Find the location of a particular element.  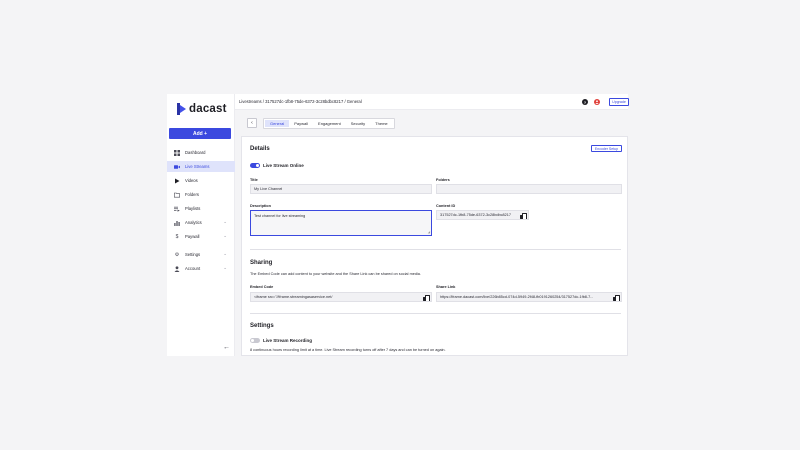

sidebar-item-folders: Folders is located at coordinates (201, 194).